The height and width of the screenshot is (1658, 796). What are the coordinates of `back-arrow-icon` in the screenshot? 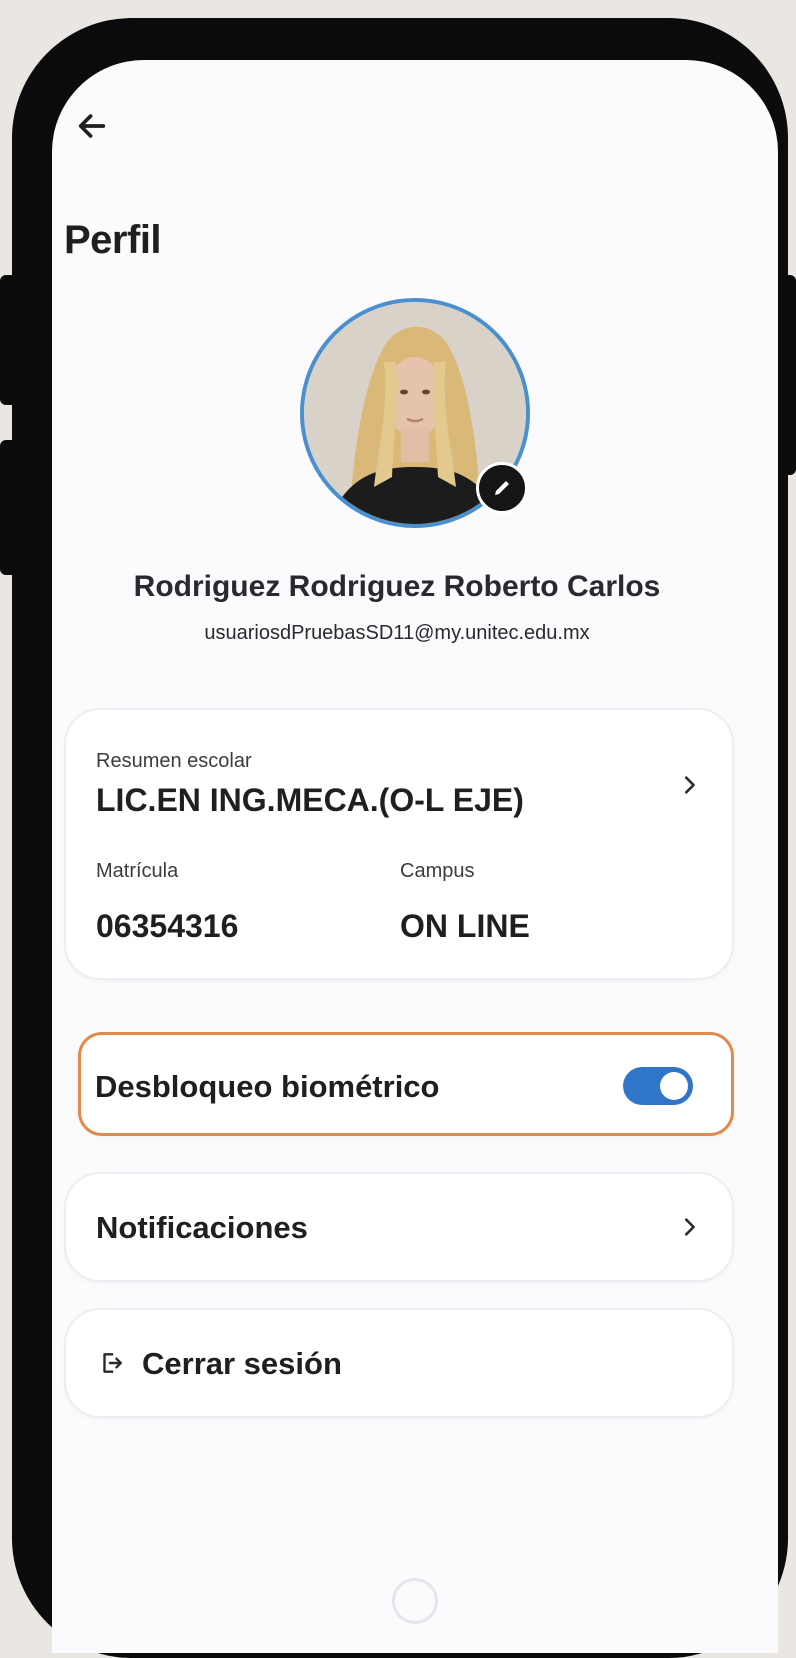 It's located at (92, 126).